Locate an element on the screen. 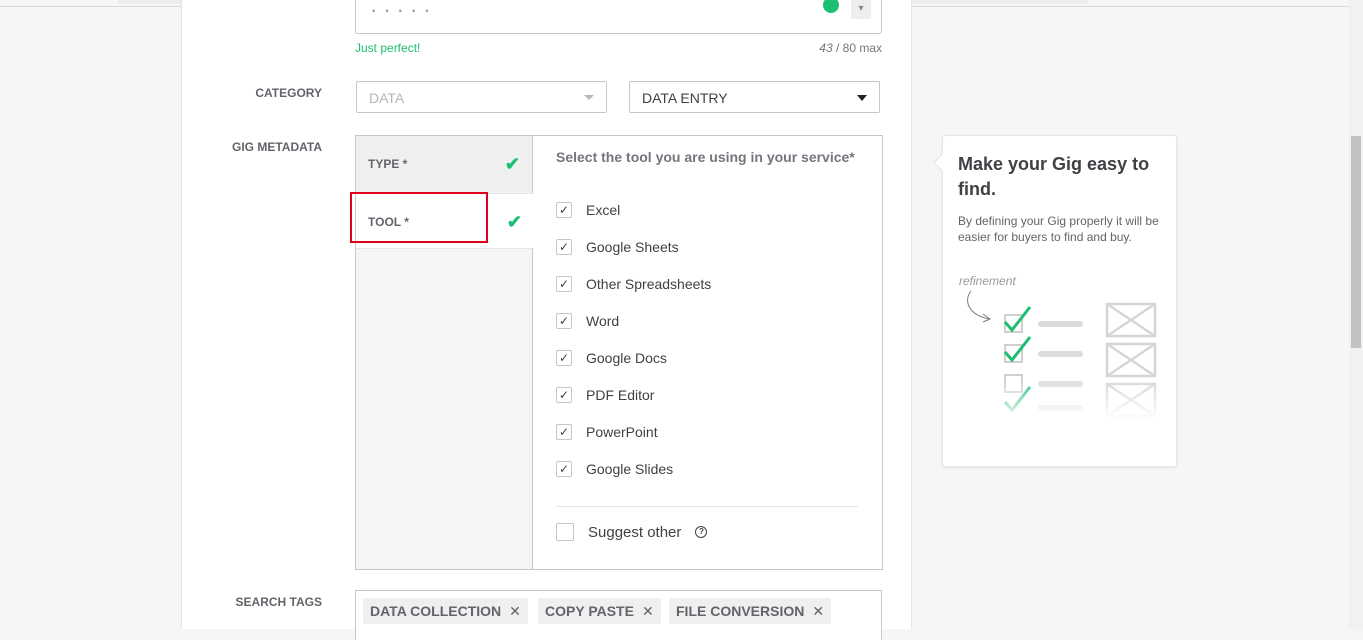  option-powerpoint: ✓ PowerPoint is located at coordinates (607, 432).